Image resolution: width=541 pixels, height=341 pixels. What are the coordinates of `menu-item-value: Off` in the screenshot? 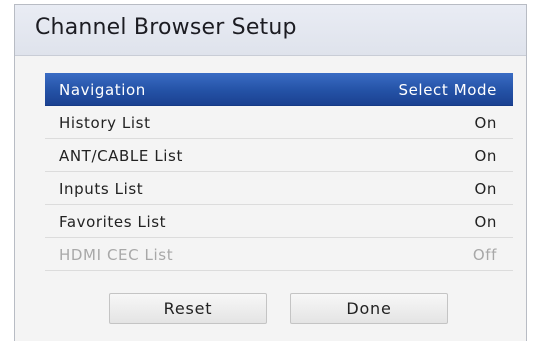 It's located at (484, 255).